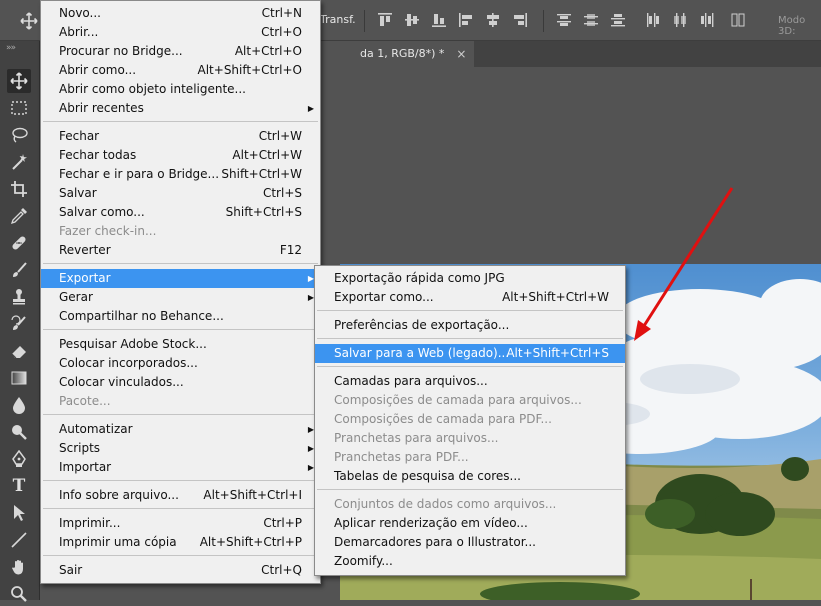 The width and height of the screenshot is (821, 606). Describe the element at coordinates (19, 297) in the screenshot. I see `clone-stamp-tool-button` at that location.